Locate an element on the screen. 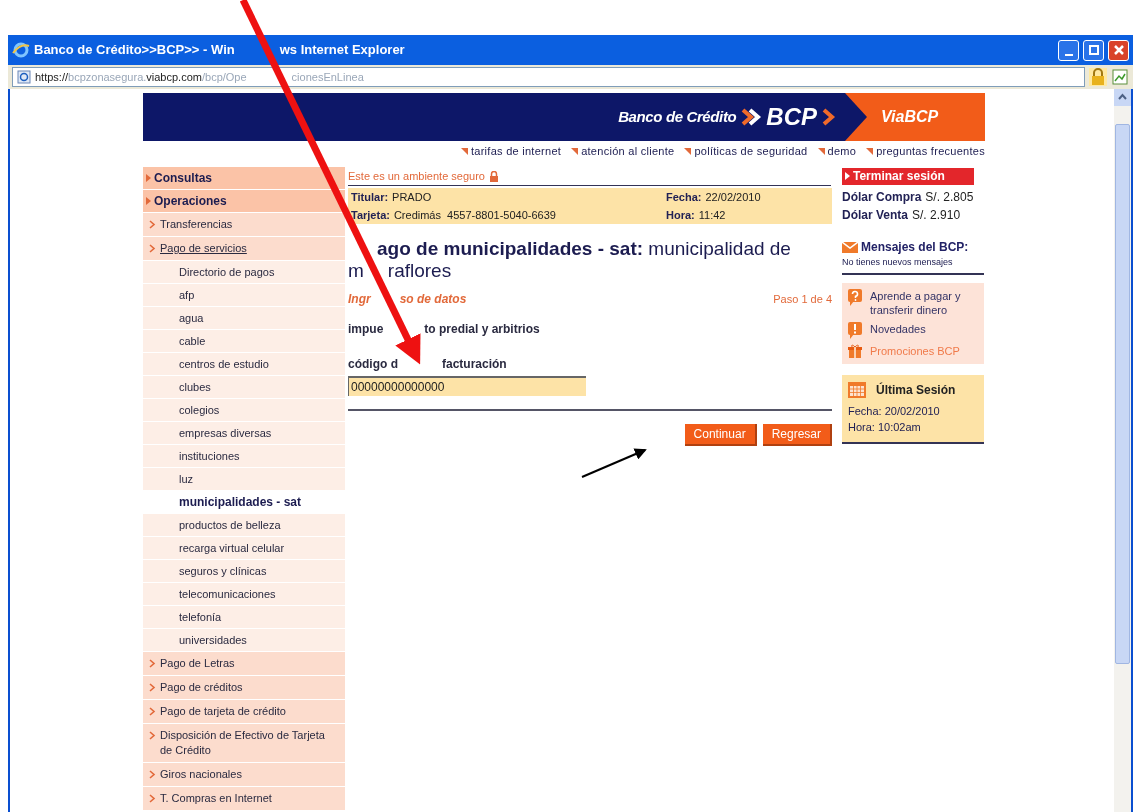 Image resolution: width=1133 pixels, height=812 pixels. brand-name: BCP is located at coordinates (791, 117).